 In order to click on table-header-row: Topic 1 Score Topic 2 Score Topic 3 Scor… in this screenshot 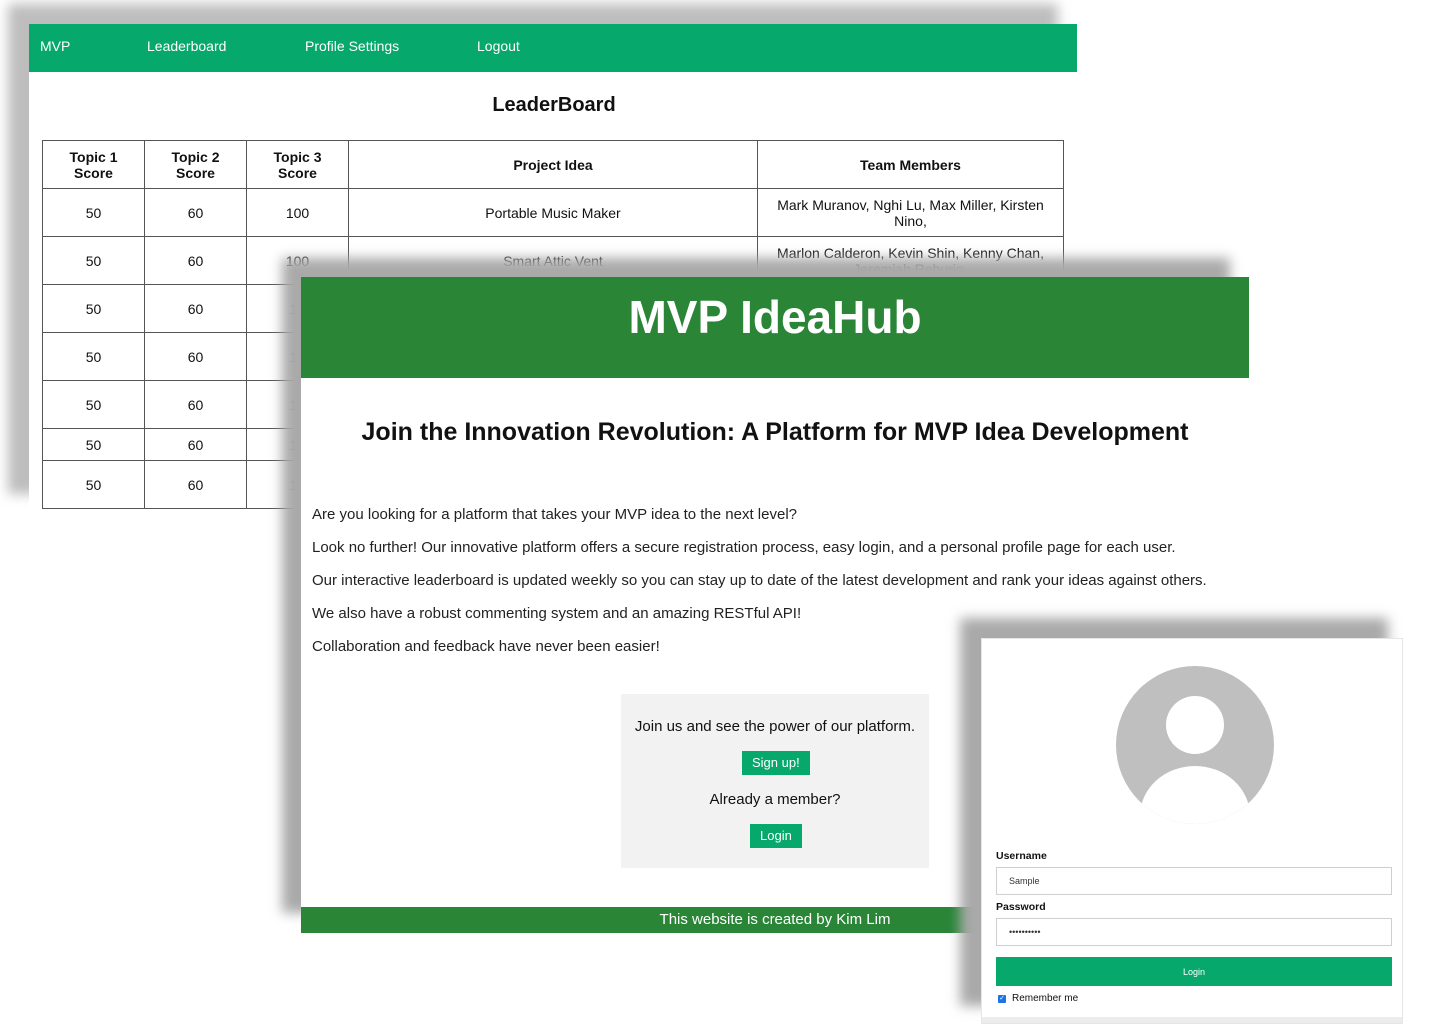, I will do `click(553, 164)`.